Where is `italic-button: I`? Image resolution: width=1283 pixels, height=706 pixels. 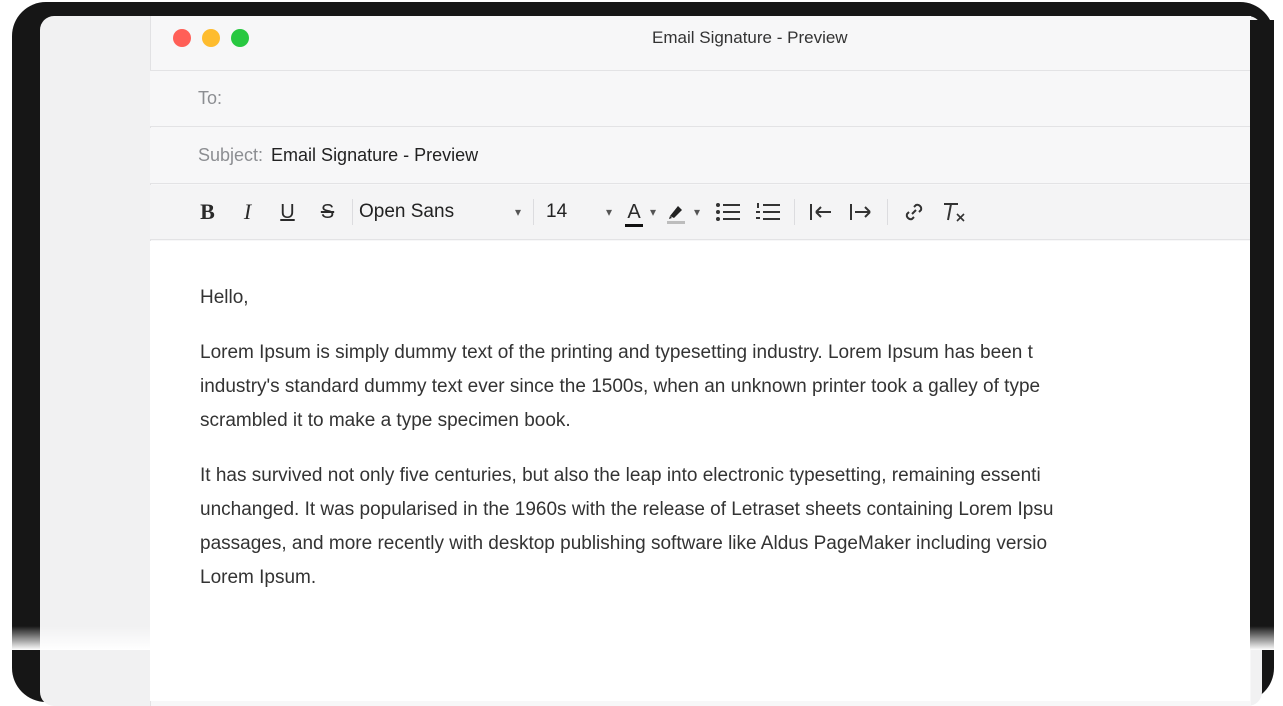 italic-button: I is located at coordinates (247, 212).